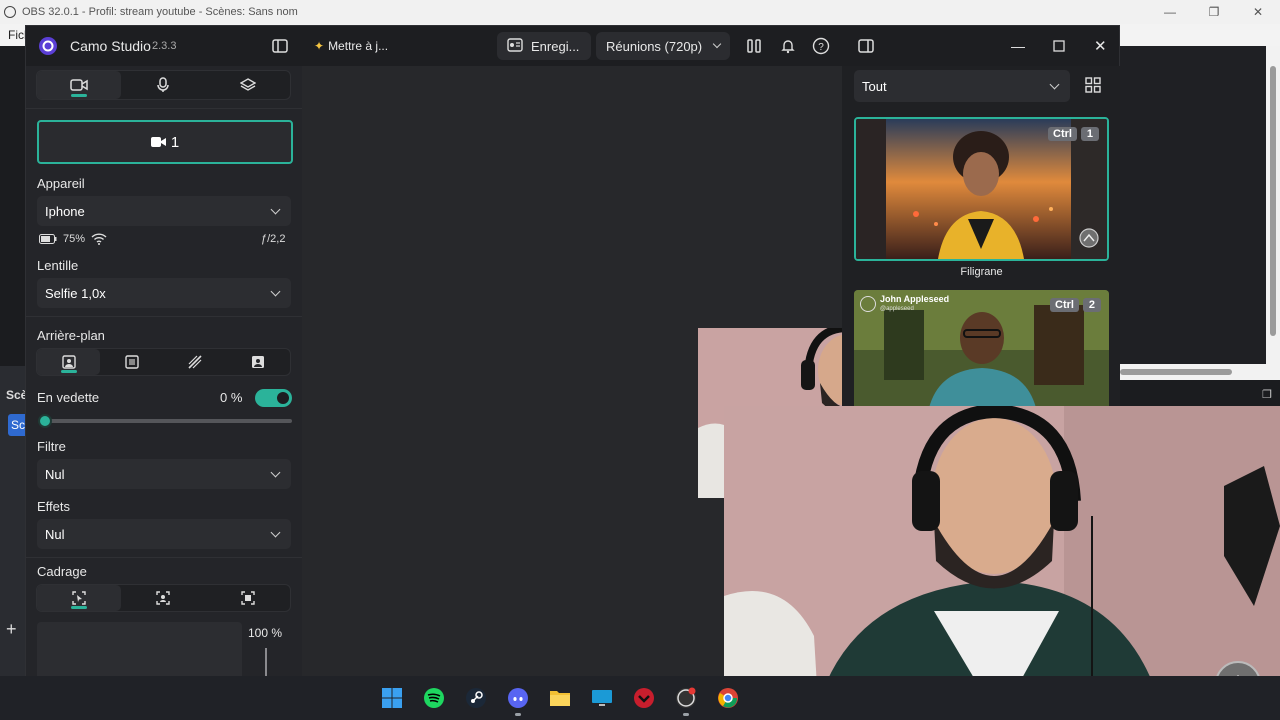 This screenshot has width=1280, height=720. What do you see at coordinates (981, 189) in the screenshot?
I see `overlay-card-watermark: Ctrl 1` at bounding box center [981, 189].